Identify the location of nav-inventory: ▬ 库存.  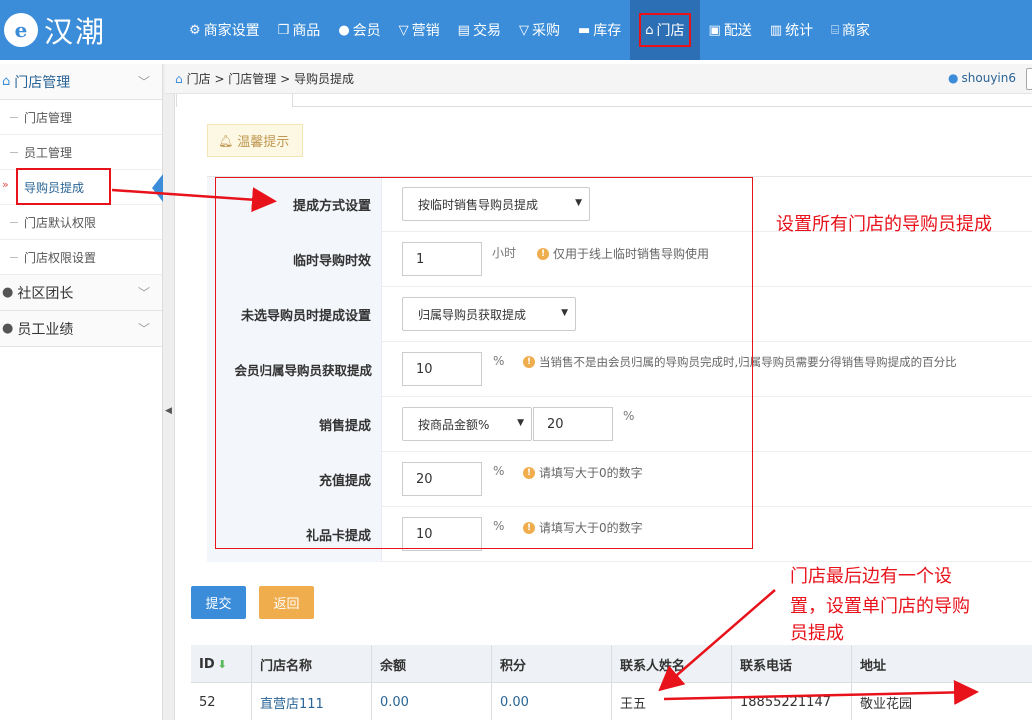
(599, 30).